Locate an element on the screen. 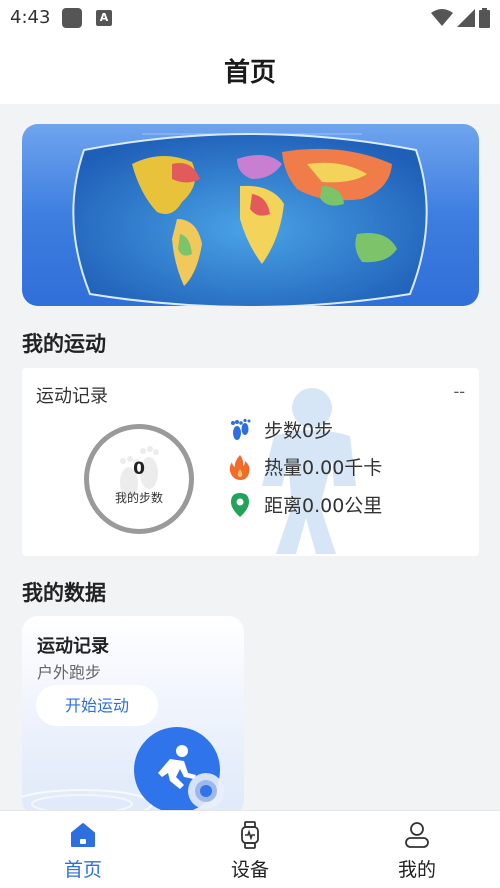 This screenshot has width=500, height=888. status-bar: 4:43 A is located at coordinates (250, 17).